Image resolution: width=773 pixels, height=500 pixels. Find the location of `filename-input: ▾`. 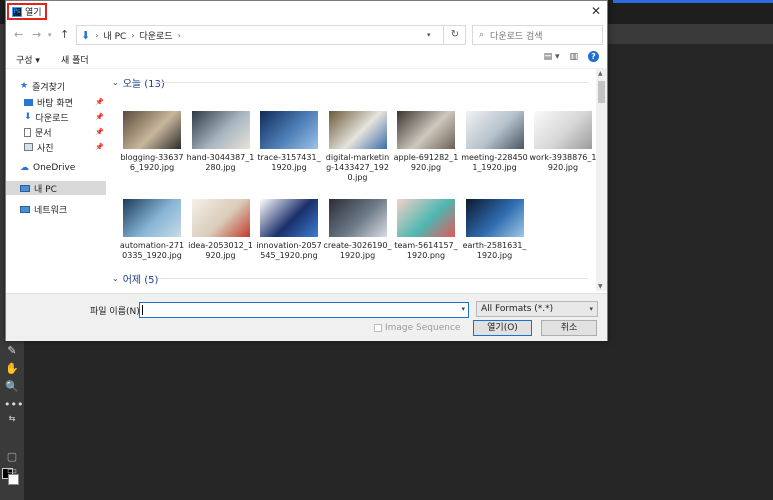

filename-input: ▾ is located at coordinates (304, 310).